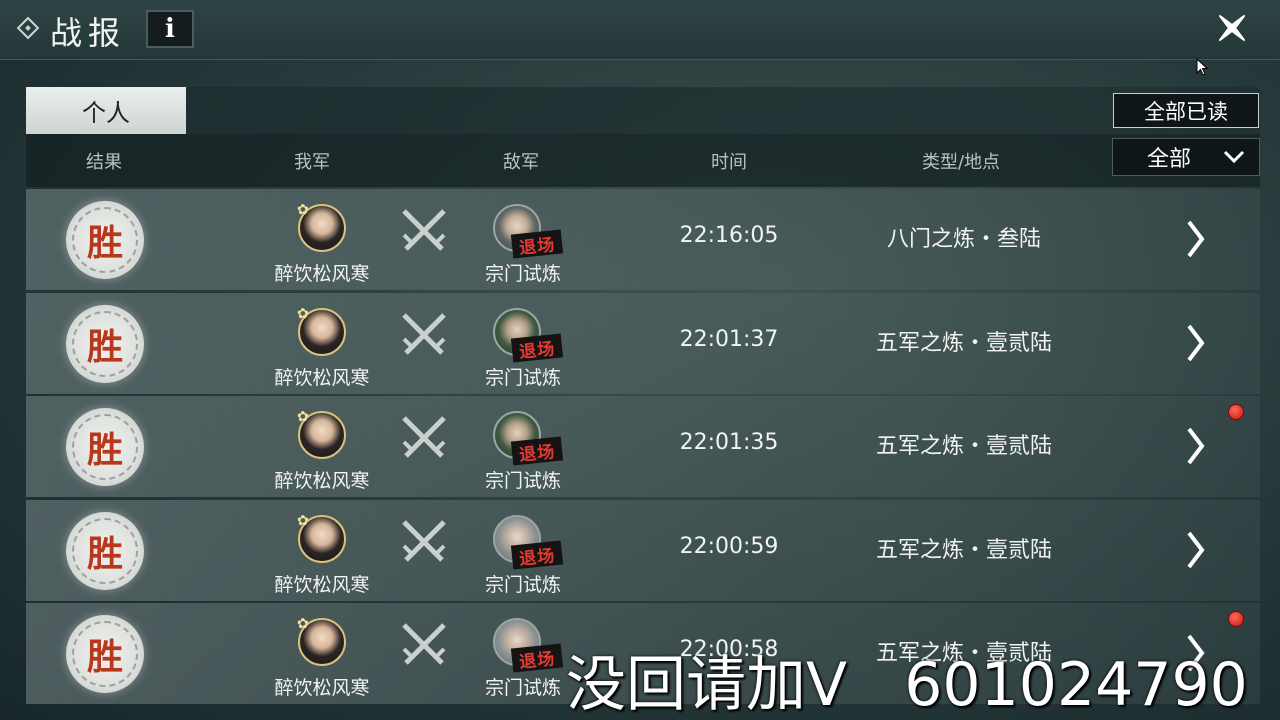 The image size is (1280, 720). What do you see at coordinates (521, 162) in the screenshot?
I see `column-header-enemy: 敌军` at bounding box center [521, 162].